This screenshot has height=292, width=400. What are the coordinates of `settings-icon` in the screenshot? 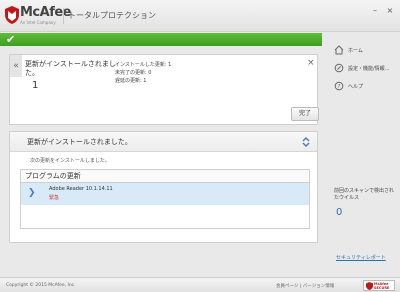 It's located at (339, 68).